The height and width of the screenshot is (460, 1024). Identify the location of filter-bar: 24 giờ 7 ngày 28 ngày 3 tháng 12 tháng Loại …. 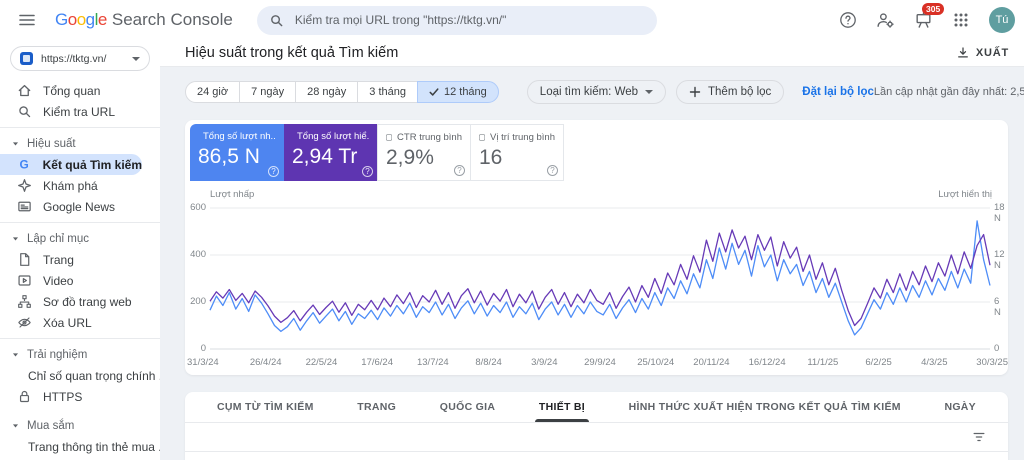
(592, 91).